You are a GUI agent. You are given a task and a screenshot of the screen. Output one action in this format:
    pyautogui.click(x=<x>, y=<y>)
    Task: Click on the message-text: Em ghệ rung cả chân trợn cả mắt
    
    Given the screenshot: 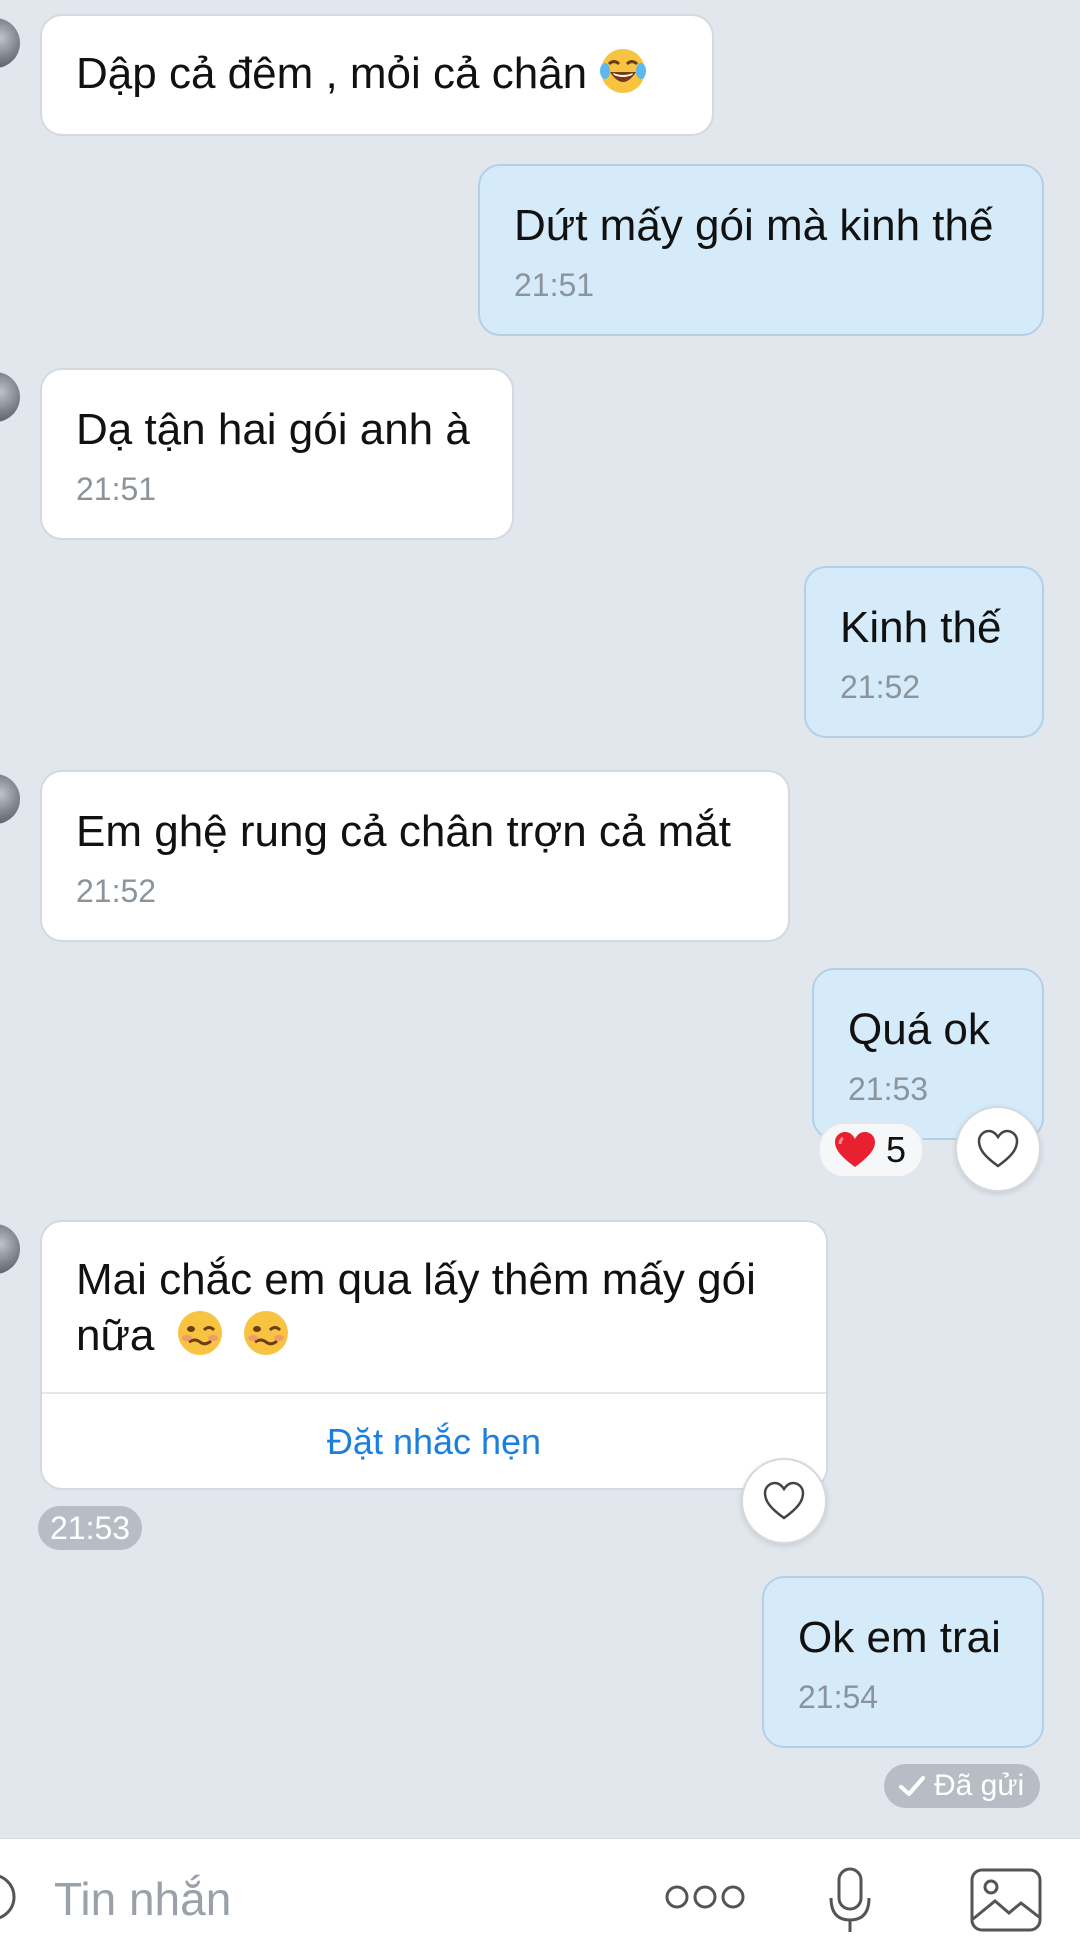 What is the action you would take?
    pyautogui.click(x=403, y=831)
    